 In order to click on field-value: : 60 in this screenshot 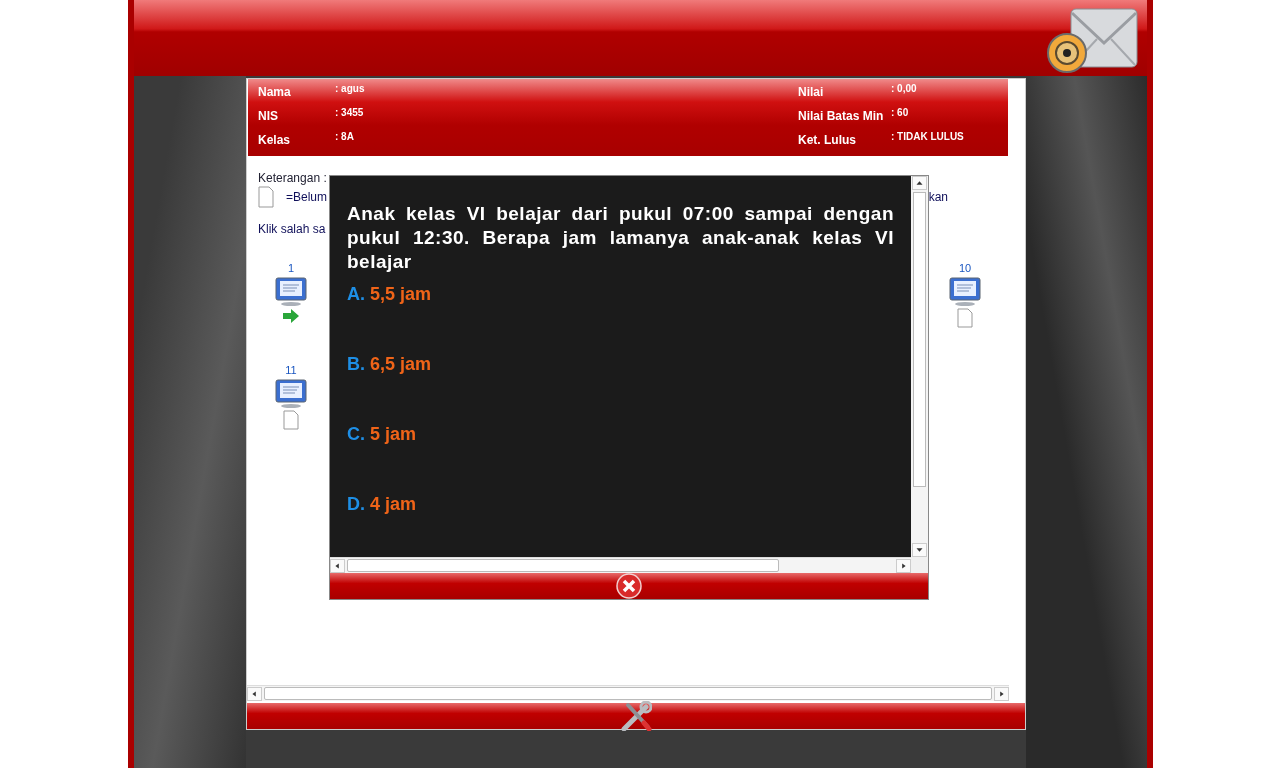, I will do `click(900, 113)`.